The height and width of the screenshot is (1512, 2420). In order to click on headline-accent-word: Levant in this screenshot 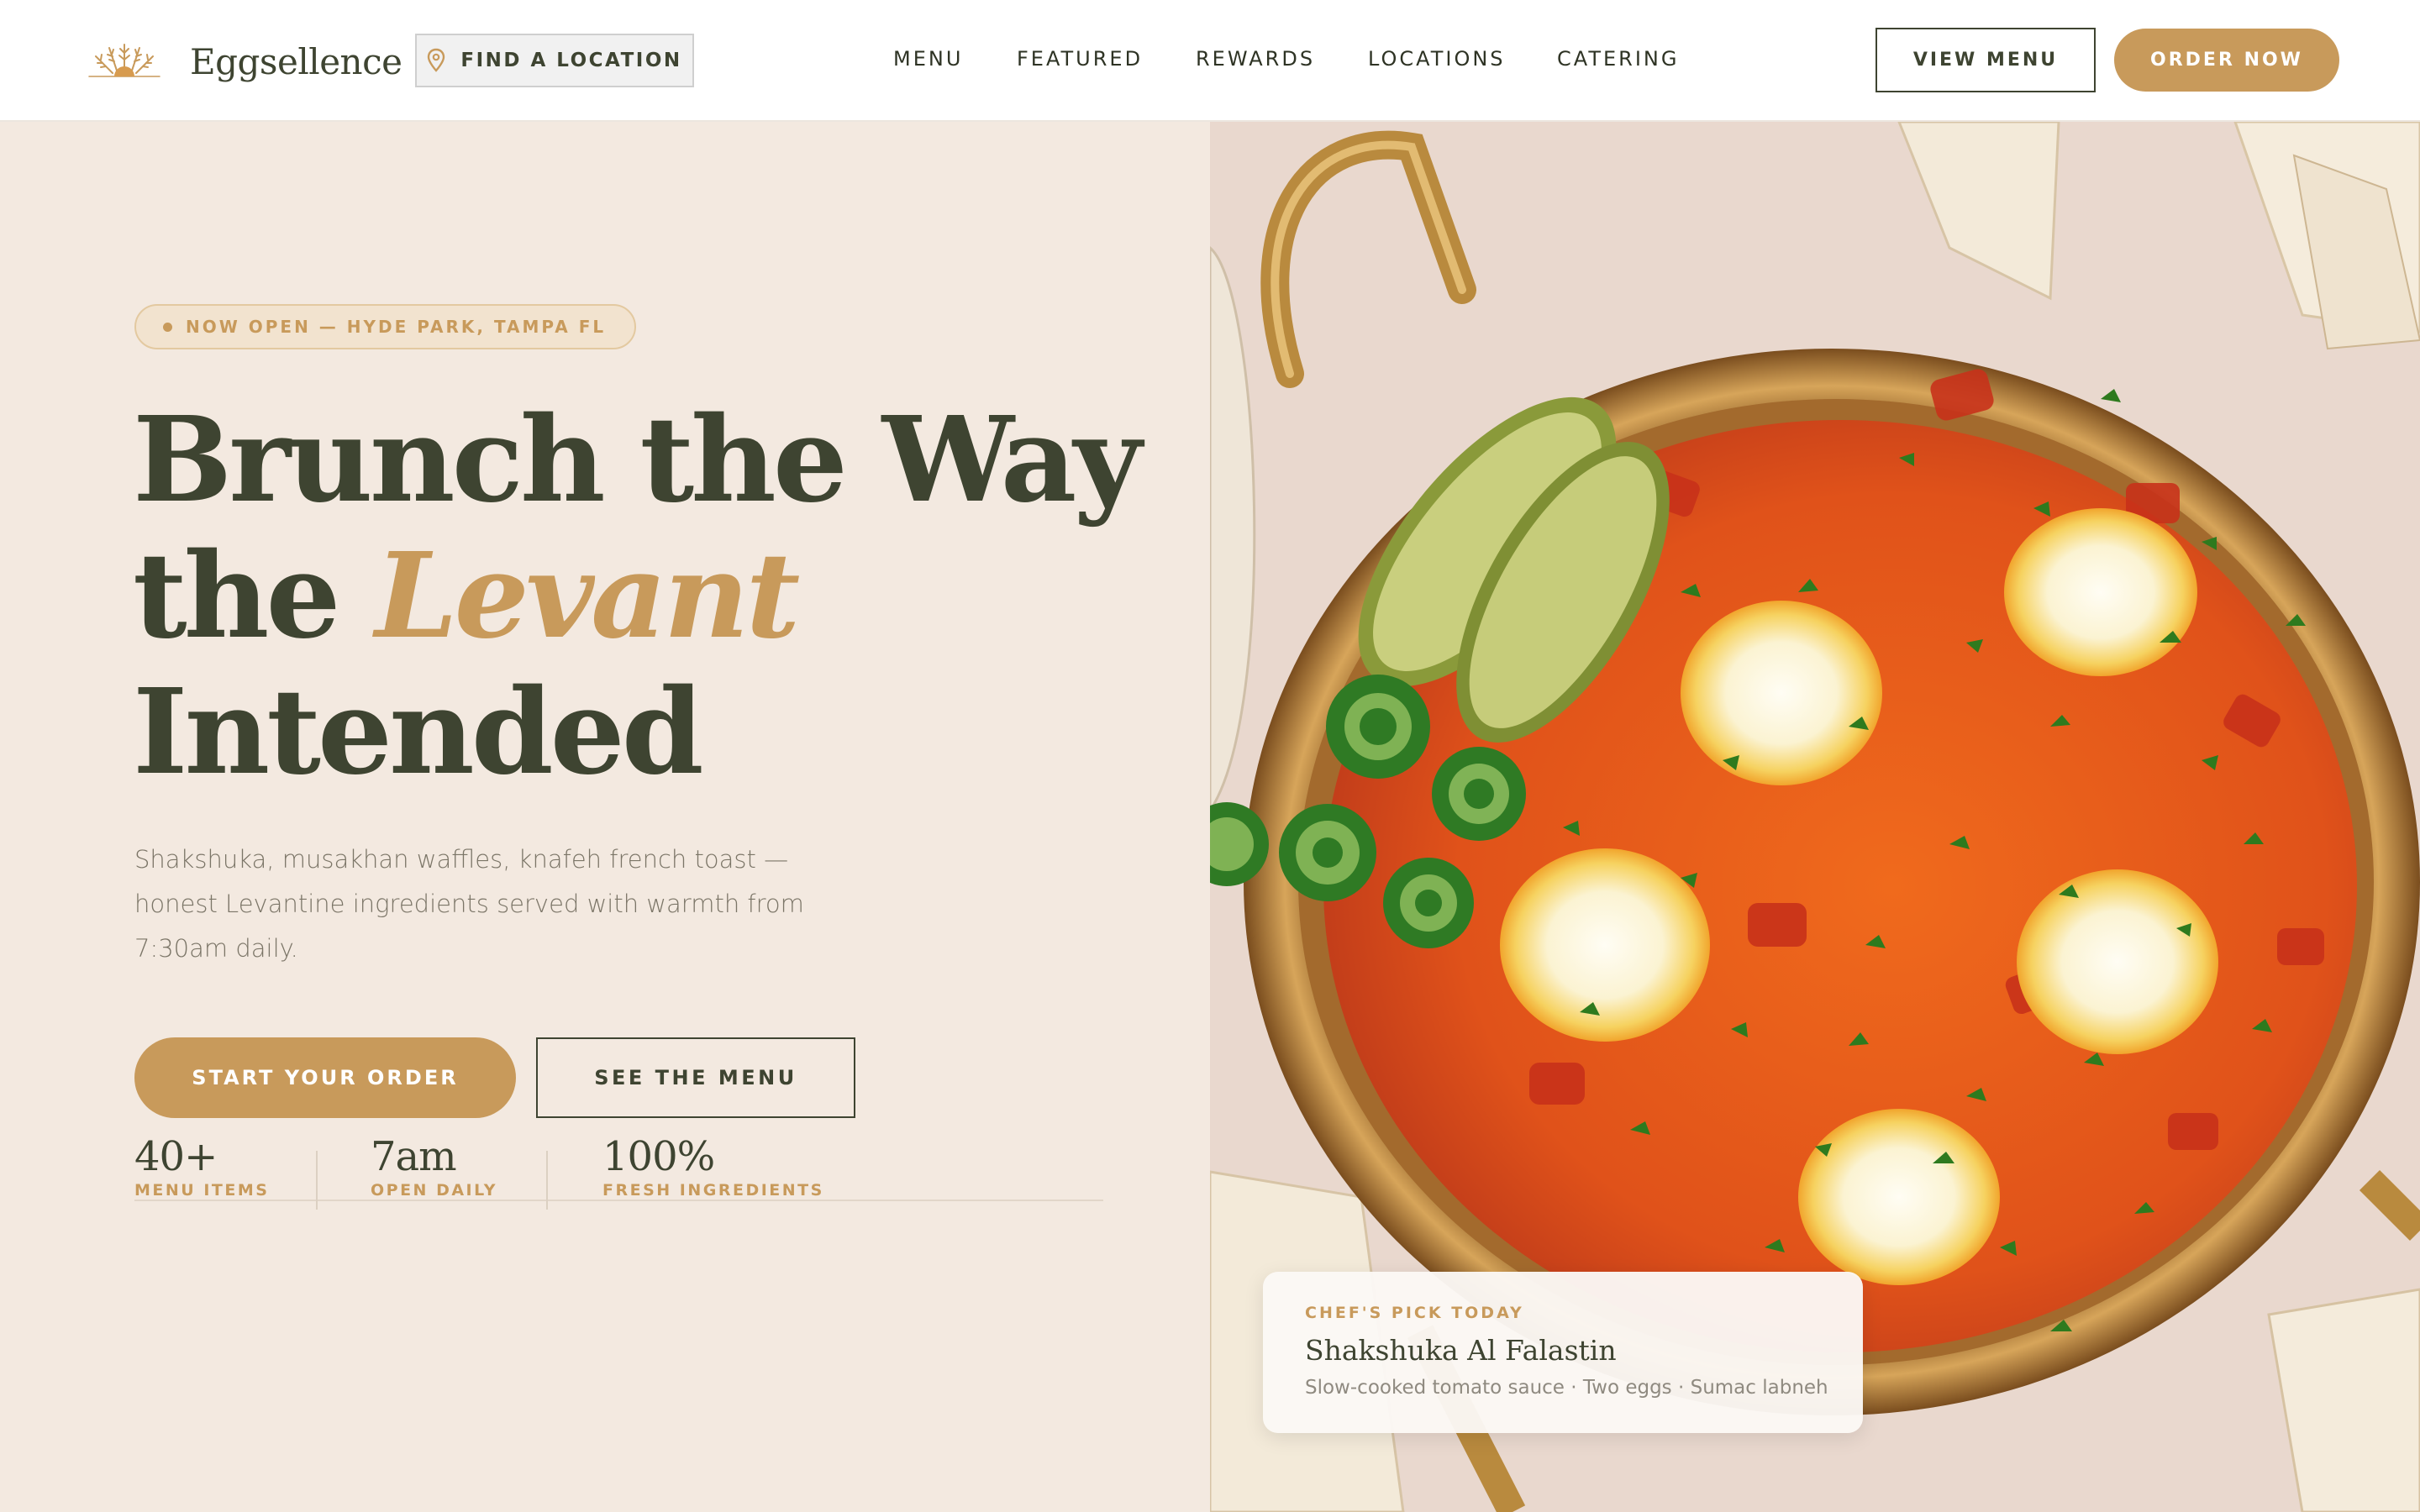, I will do `click(587, 596)`.